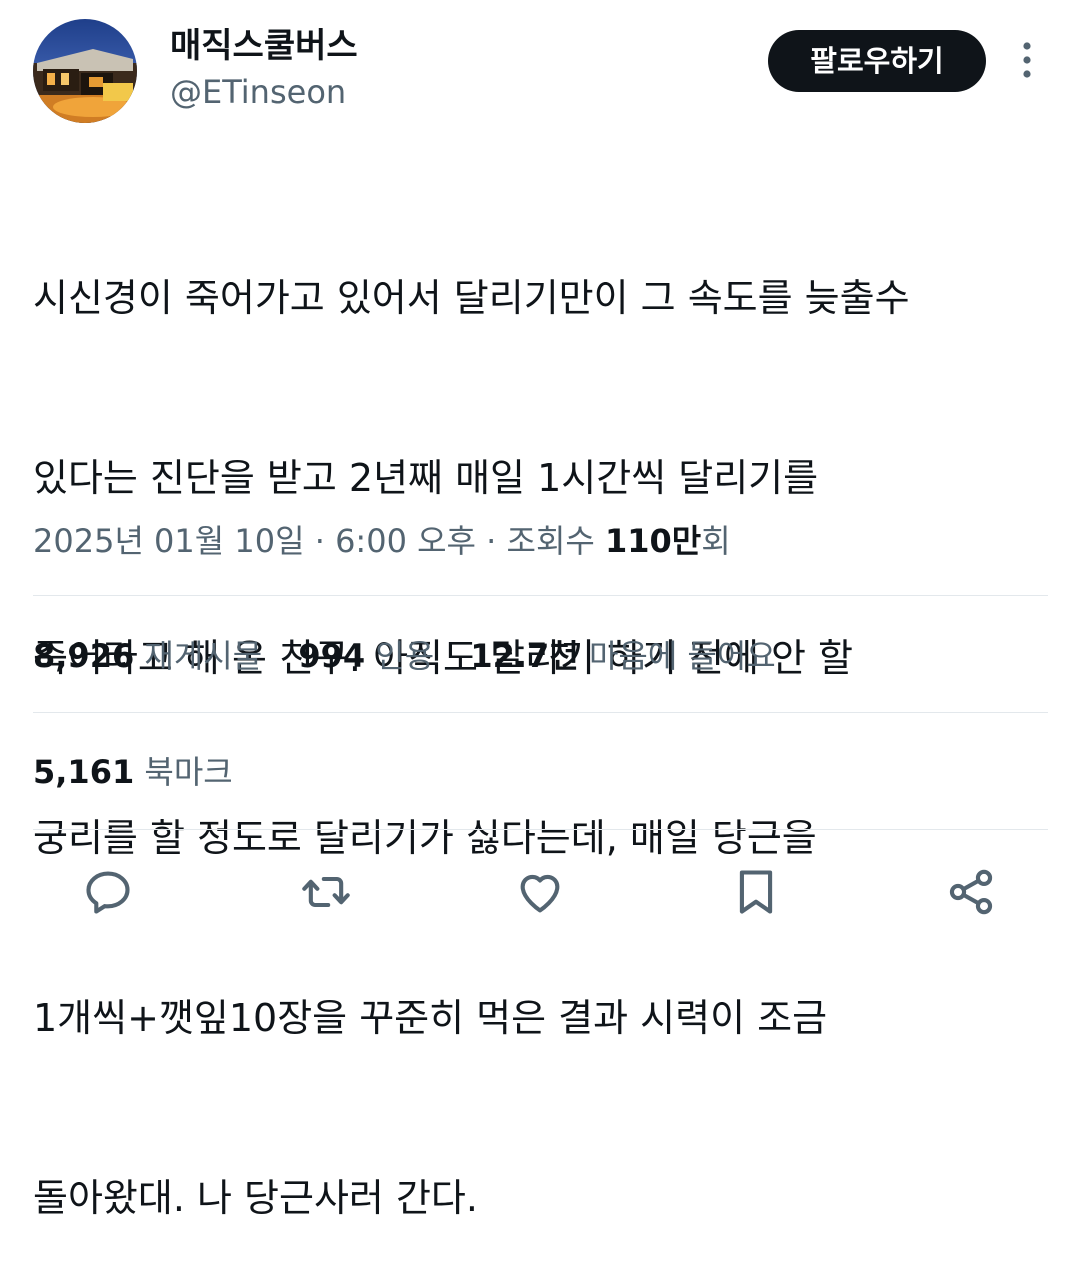 This screenshot has width=1080, height=1288. I want to click on likes-stat: 12.7천 마음에 들어요, so click(622, 656).